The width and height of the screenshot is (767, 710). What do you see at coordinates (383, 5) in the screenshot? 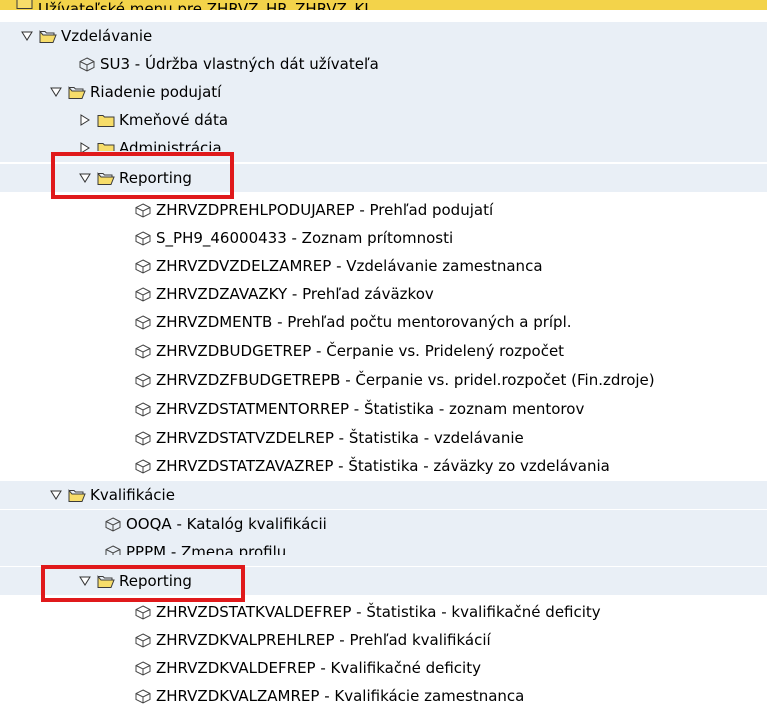
I see `tree-root-row: Užívateľské menu pre ZHRVZ_HR_ZHRVZ_KL` at bounding box center [383, 5].